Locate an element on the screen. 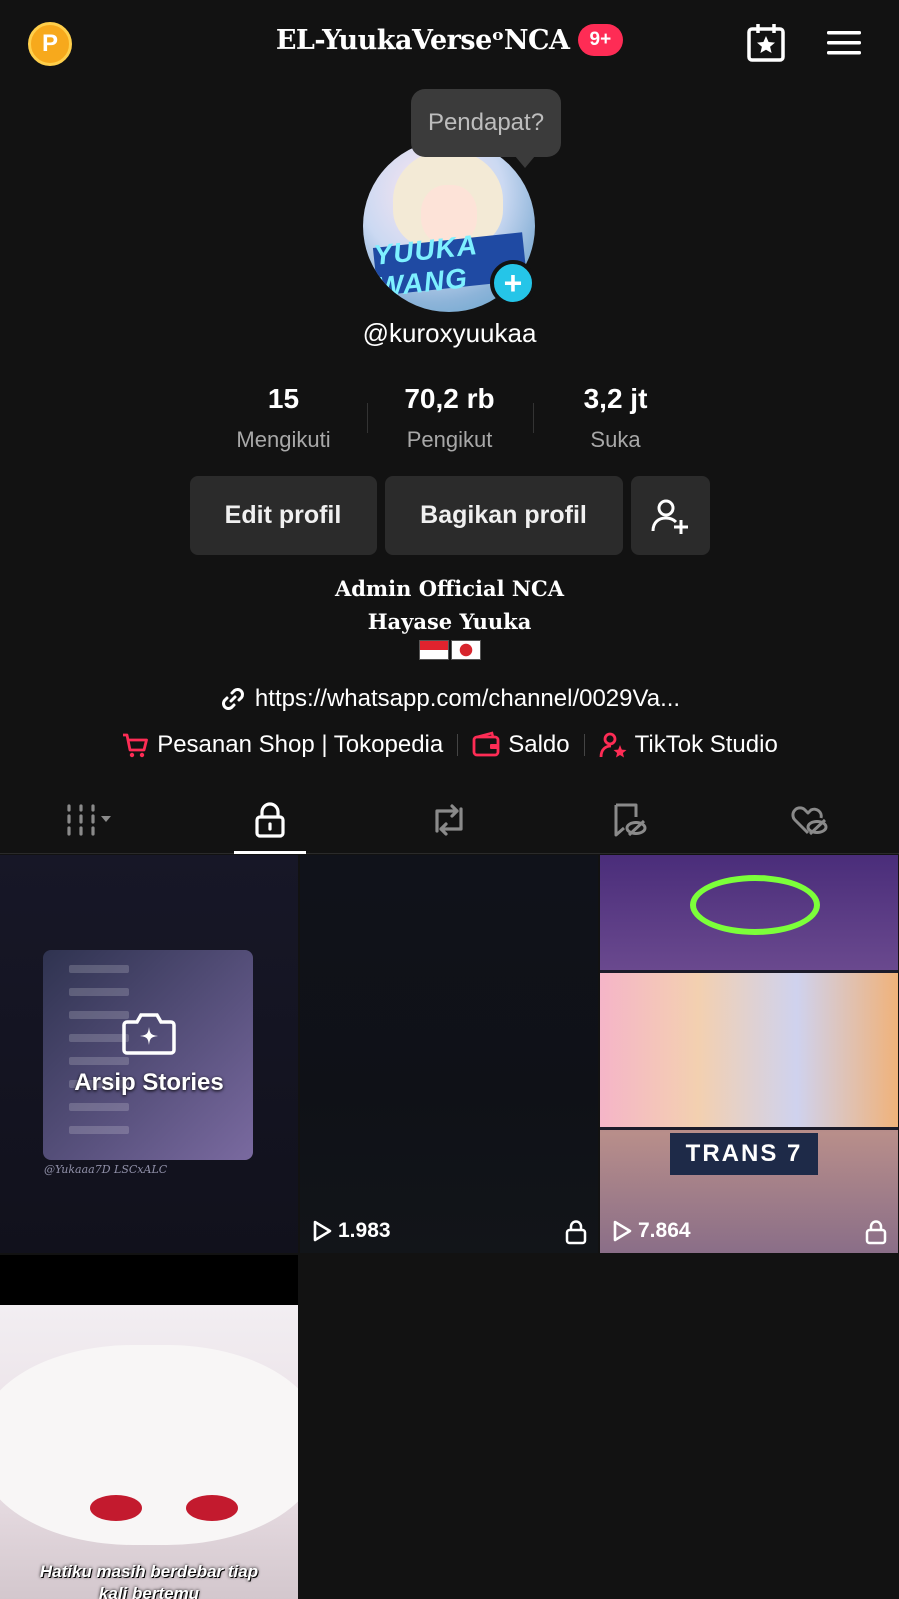 The width and height of the screenshot is (899, 1599). japan-flag-icon is located at coordinates (465, 650).